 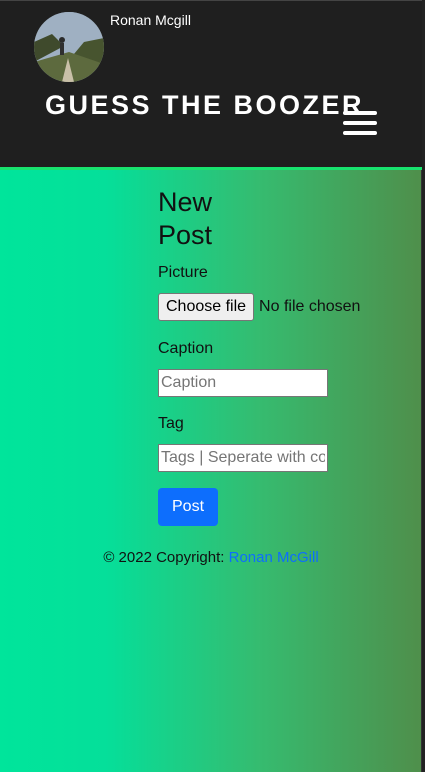 I want to click on caption-input, so click(x=243, y=383).